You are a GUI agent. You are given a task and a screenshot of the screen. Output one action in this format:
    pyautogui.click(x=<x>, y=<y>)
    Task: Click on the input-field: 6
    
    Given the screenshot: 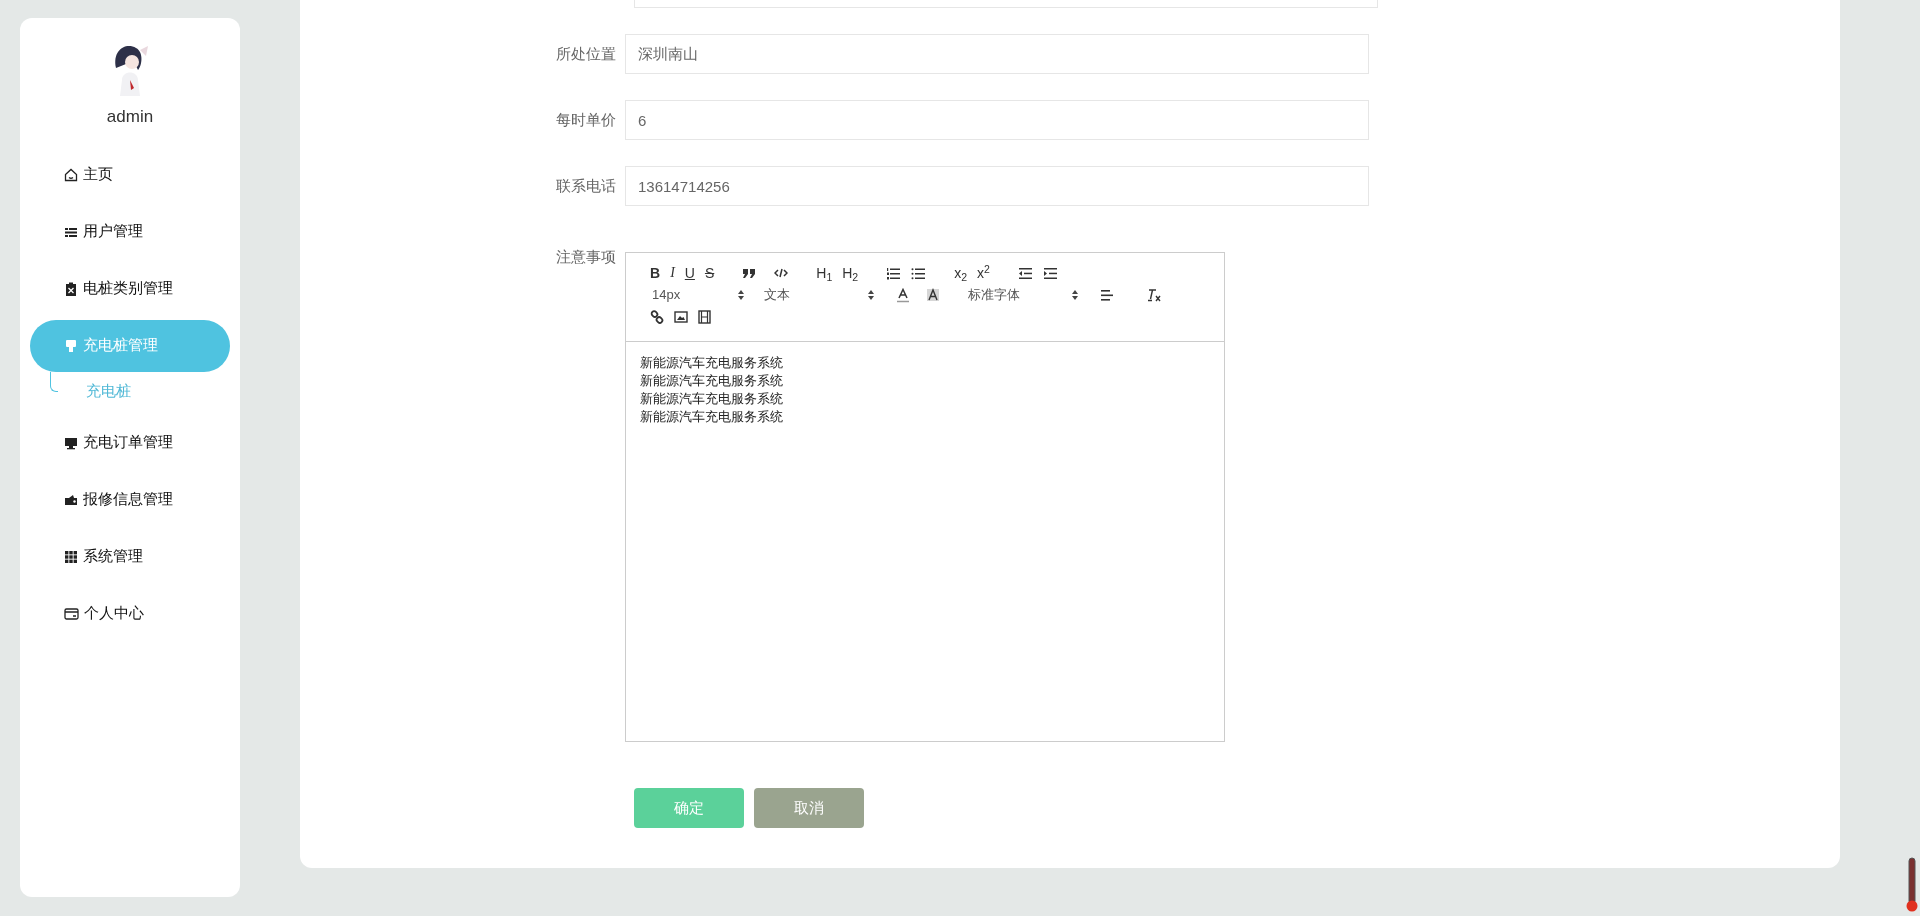 What is the action you would take?
    pyautogui.click(x=997, y=120)
    